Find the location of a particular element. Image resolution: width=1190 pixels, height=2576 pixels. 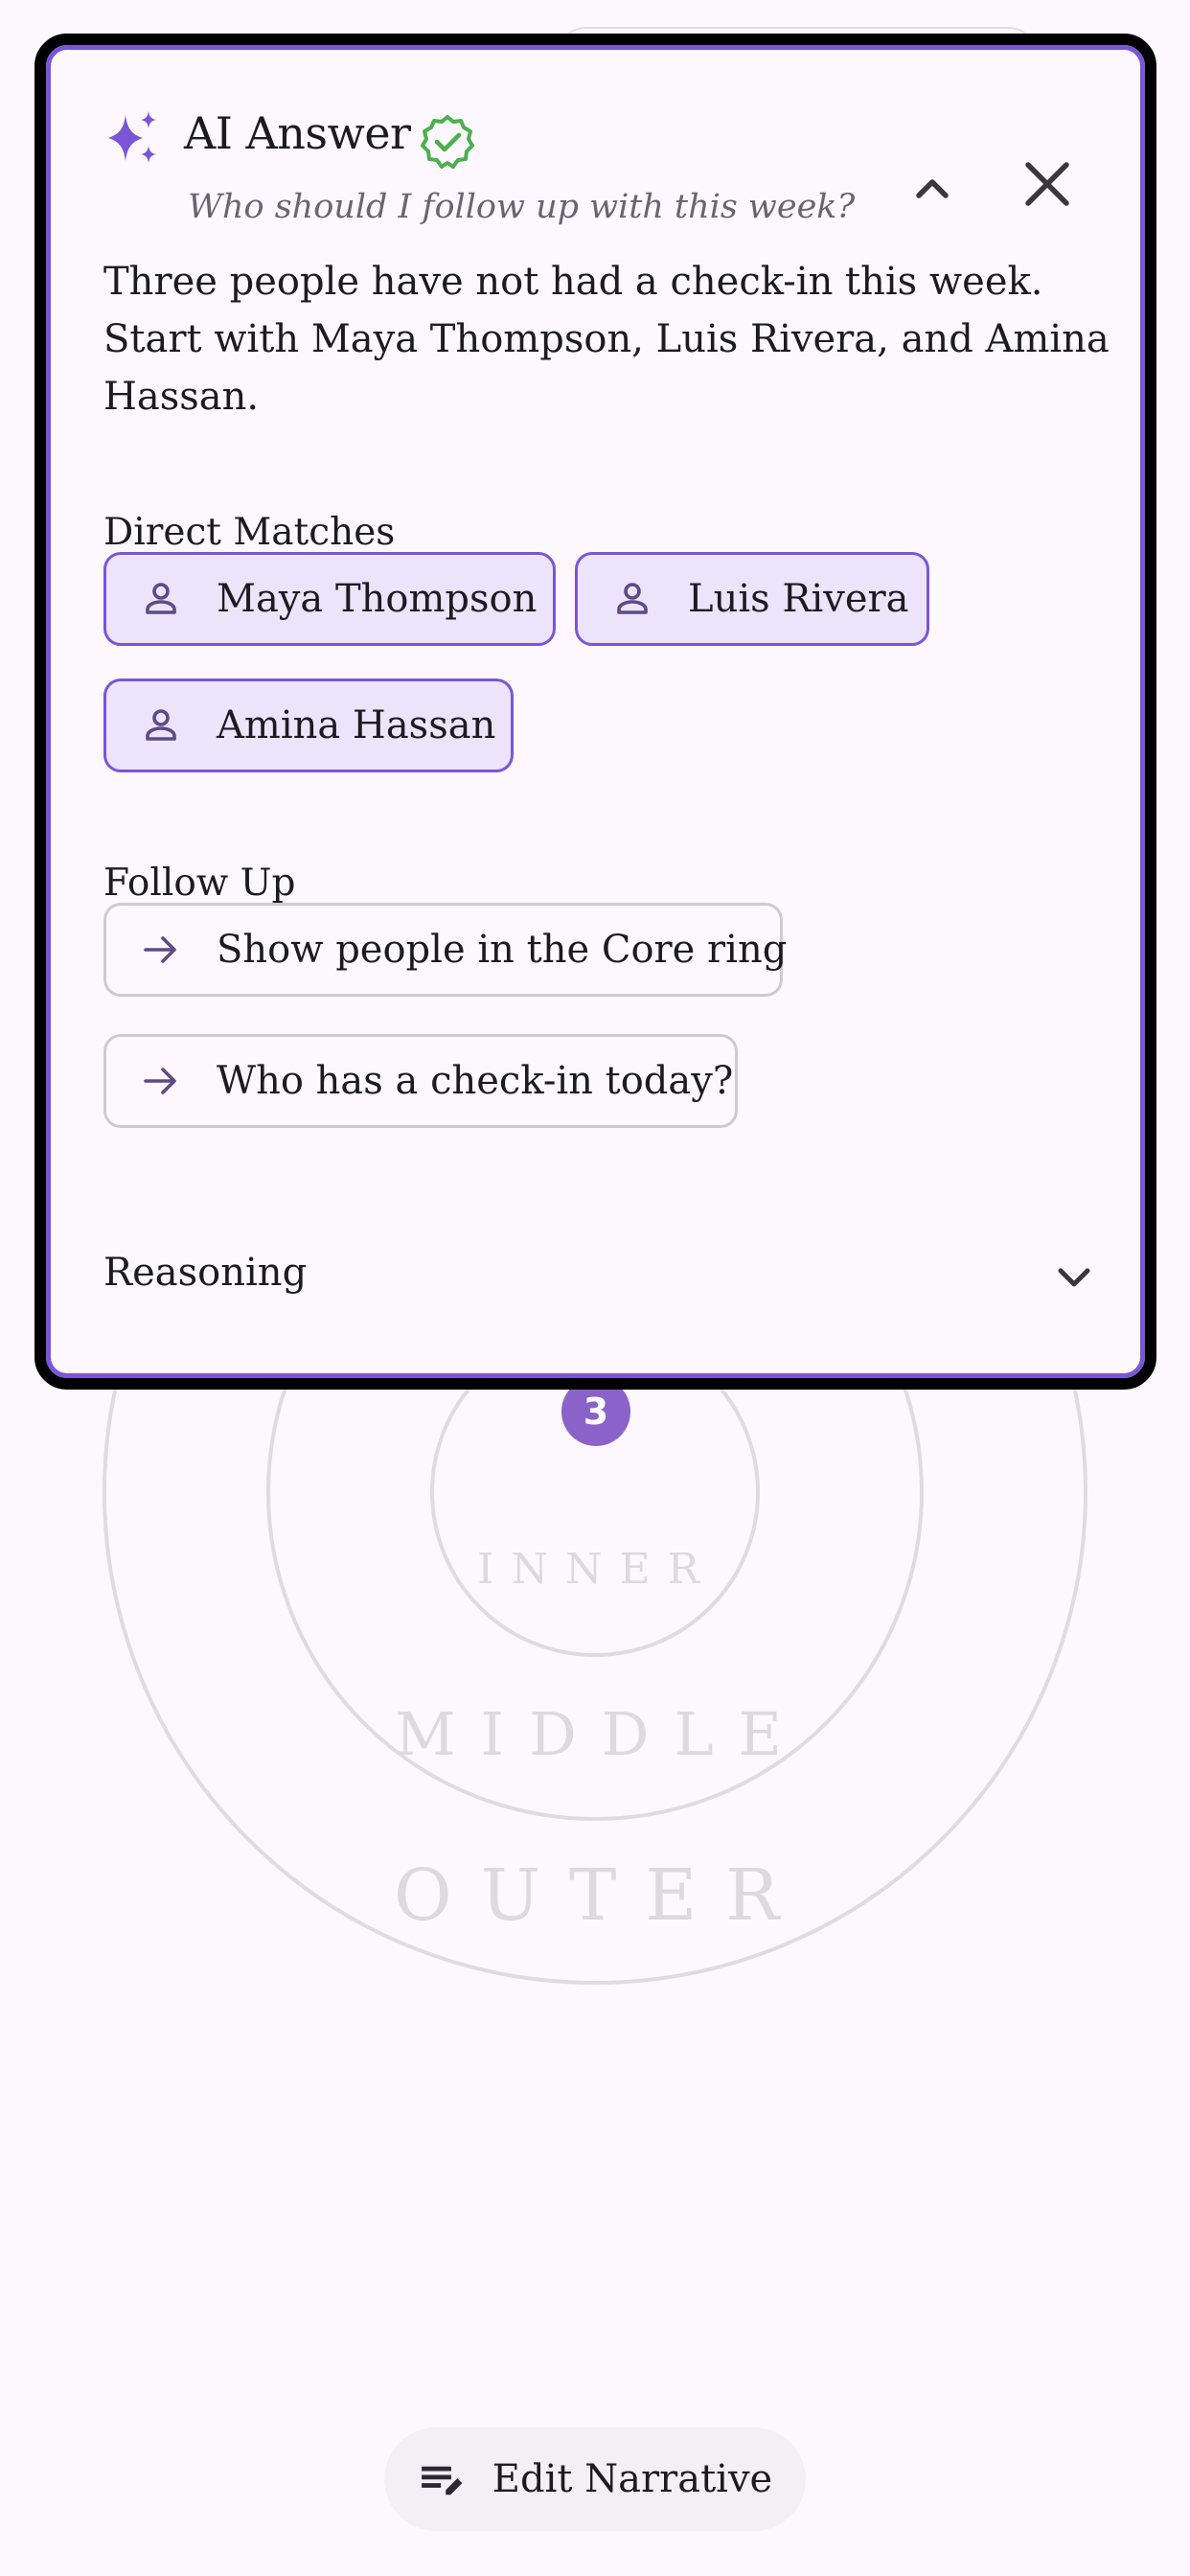

match-chip-luis-rivera: Luis Rivera is located at coordinates (752, 599).